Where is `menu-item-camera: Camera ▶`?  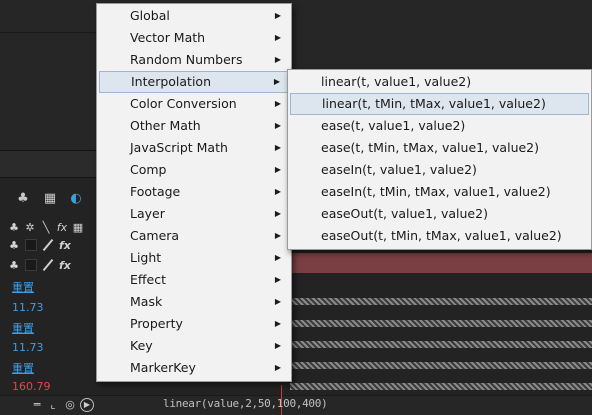
menu-item-camera: Camera ▶ is located at coordinates (194, 236).